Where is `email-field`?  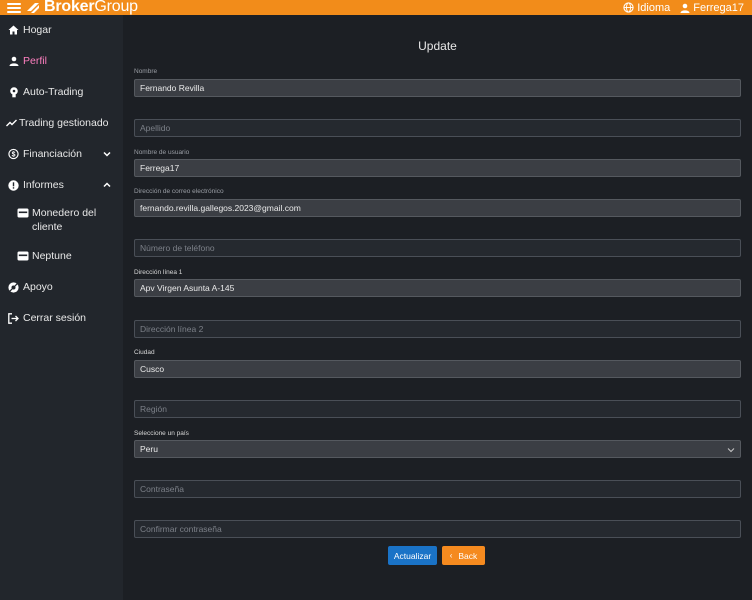 email-field is located at coordinates (437, 208).